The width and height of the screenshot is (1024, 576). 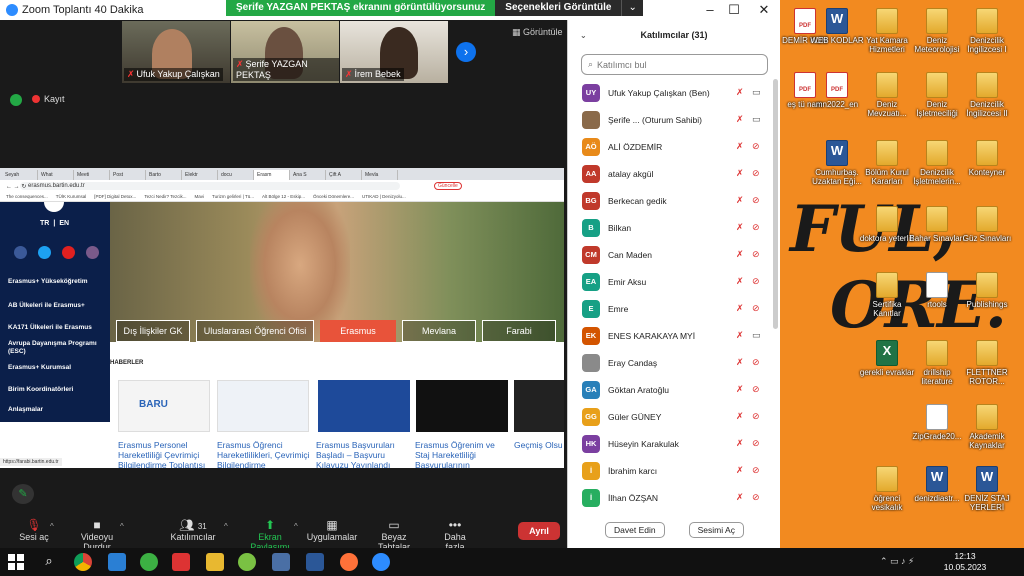 What do you see at coordinates (193, 530) in the screenshot?
I see `participants-button: 👥︎ 31 Katılımcılar` at bounding box center [193, 530].